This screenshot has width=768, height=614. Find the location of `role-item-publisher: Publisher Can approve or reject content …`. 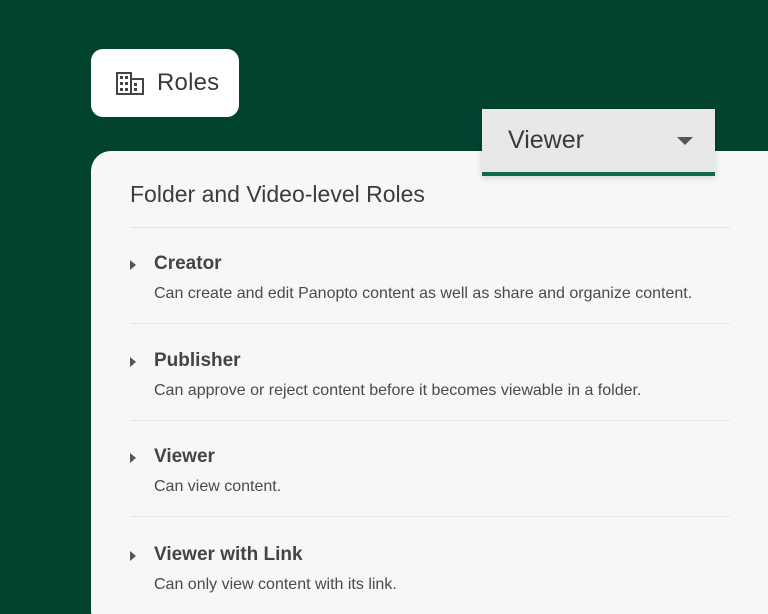

role-item-publisher: Publisher Can approve or reject content … is located at coordinates (430, 373).